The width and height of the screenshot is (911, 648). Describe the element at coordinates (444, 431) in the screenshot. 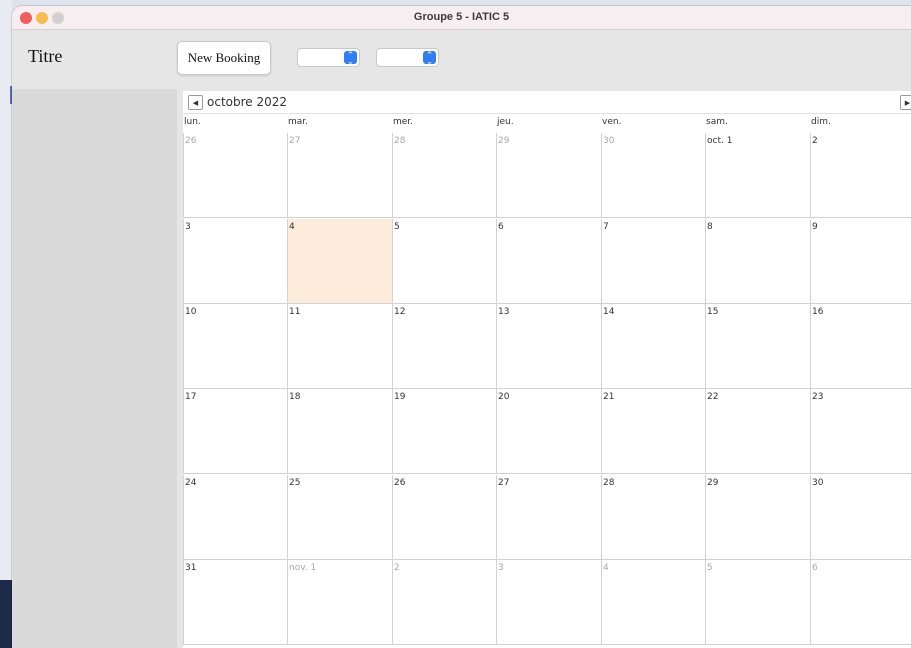

I see `calendar-day-cell: 19` at that location.